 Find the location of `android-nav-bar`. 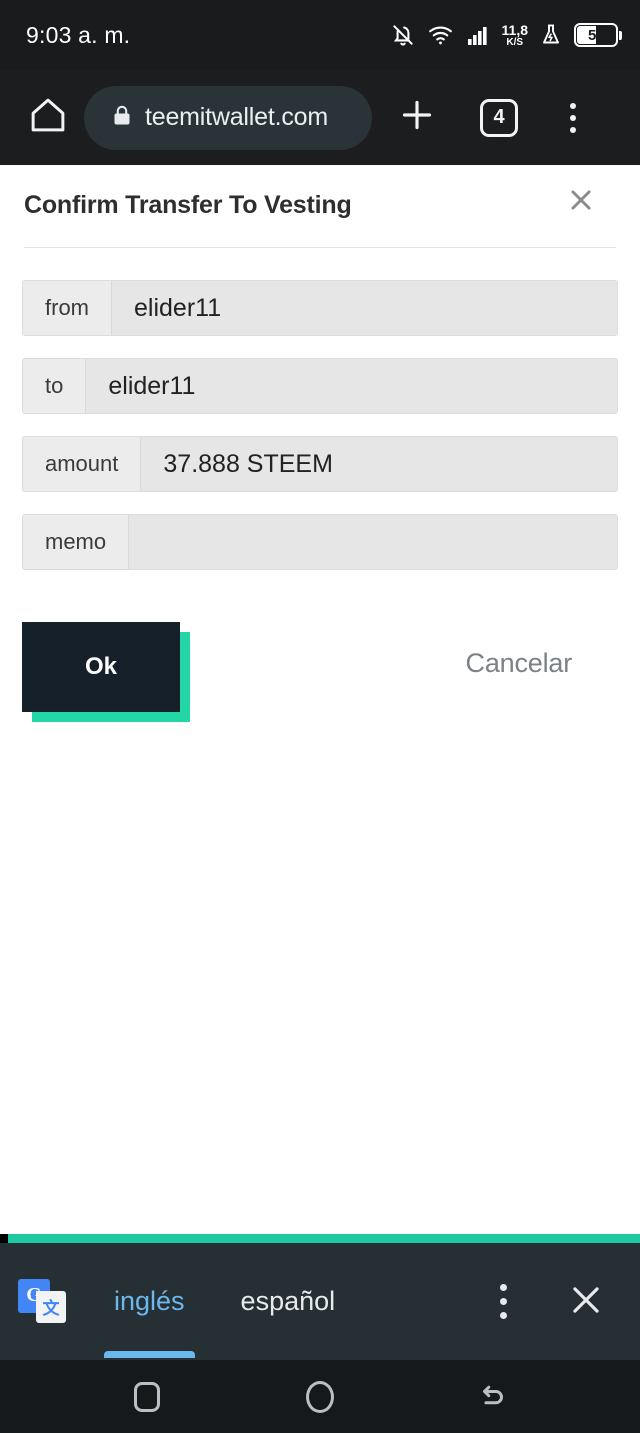

android-nav-bar is located at coordinates (320, 1396).